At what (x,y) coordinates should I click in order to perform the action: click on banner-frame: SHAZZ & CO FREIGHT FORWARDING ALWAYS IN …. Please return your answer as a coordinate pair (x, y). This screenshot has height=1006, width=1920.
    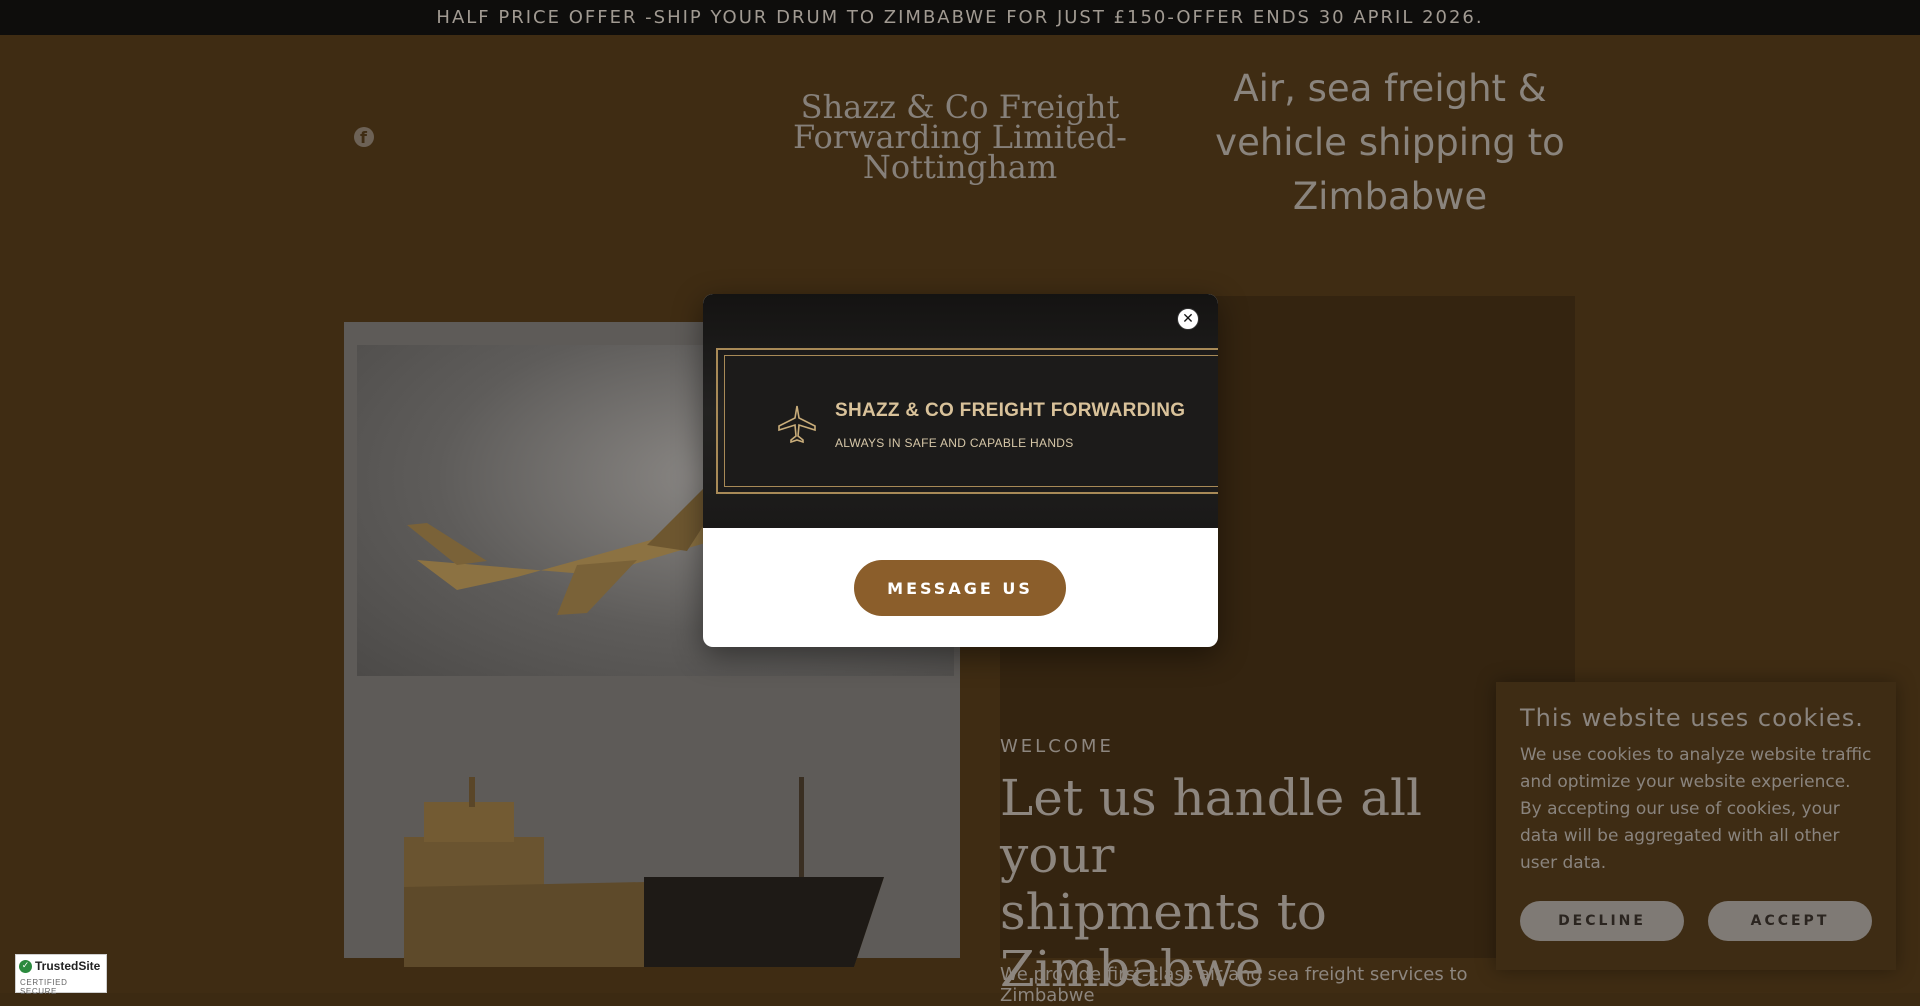
    Looking at the image, I should click on (967, 421).